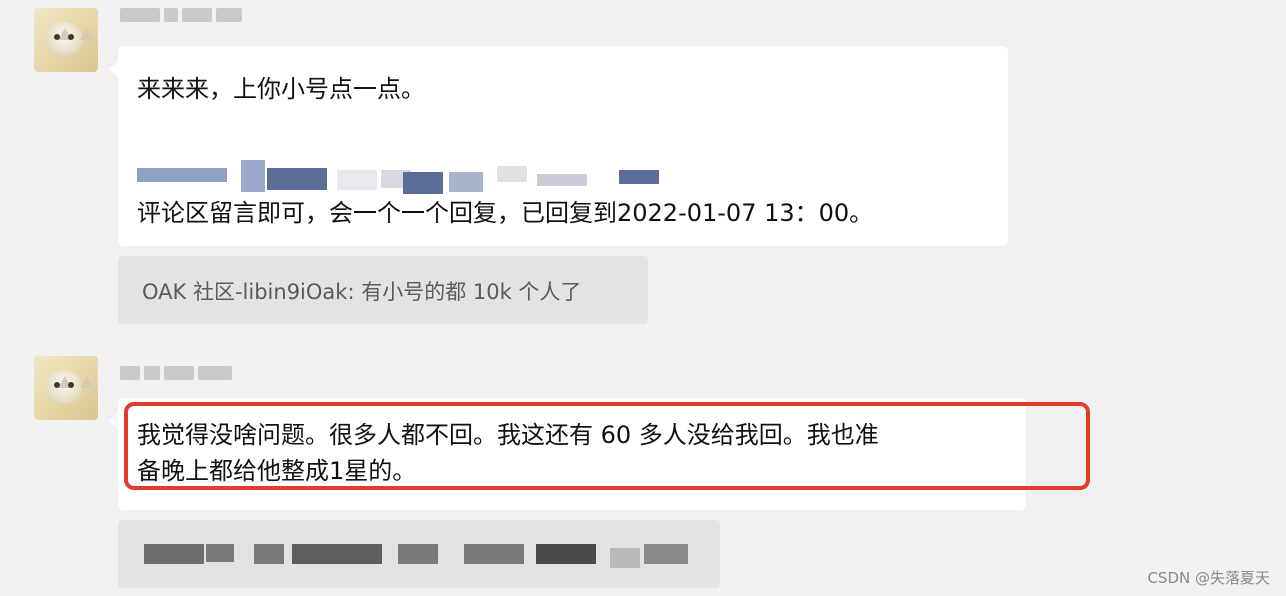  Describe the element at coordinates (1208, 578) in the screenshot. I see `watermark: CSDN @失落夏天` at that location.